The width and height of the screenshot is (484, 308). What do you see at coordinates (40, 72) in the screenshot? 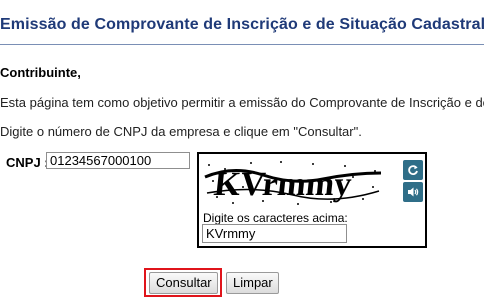
I see `greeting: Contribuinte,` at bounding box center [40, 72].